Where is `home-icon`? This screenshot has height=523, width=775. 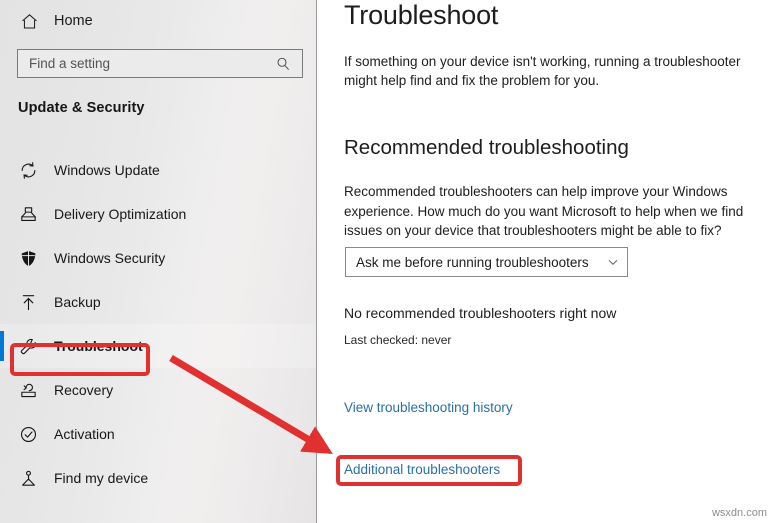 home-icon is located at coordinates (29, 21).